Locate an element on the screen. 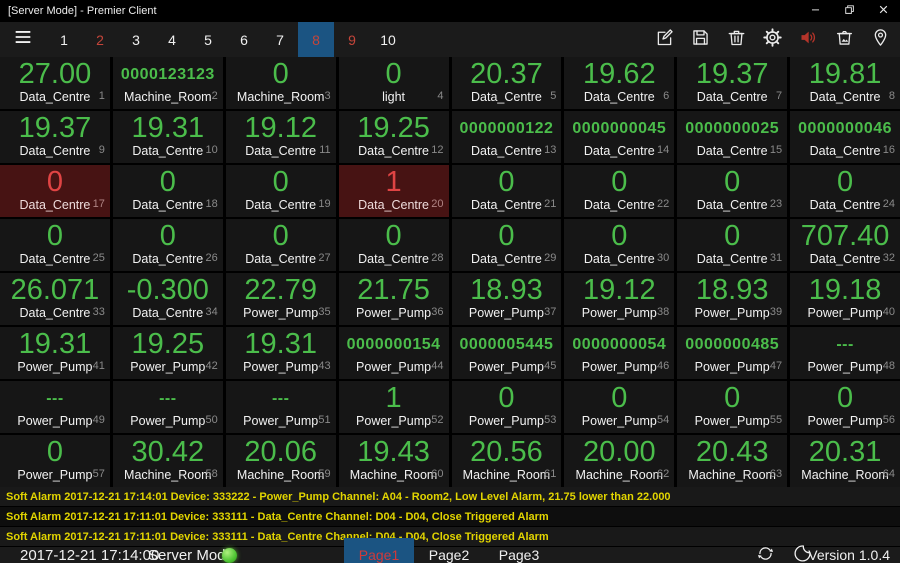 The image size is (900, 563). channel-cell-42: 19.25 Power_Pump 42 is located at coordinates (167, 353).